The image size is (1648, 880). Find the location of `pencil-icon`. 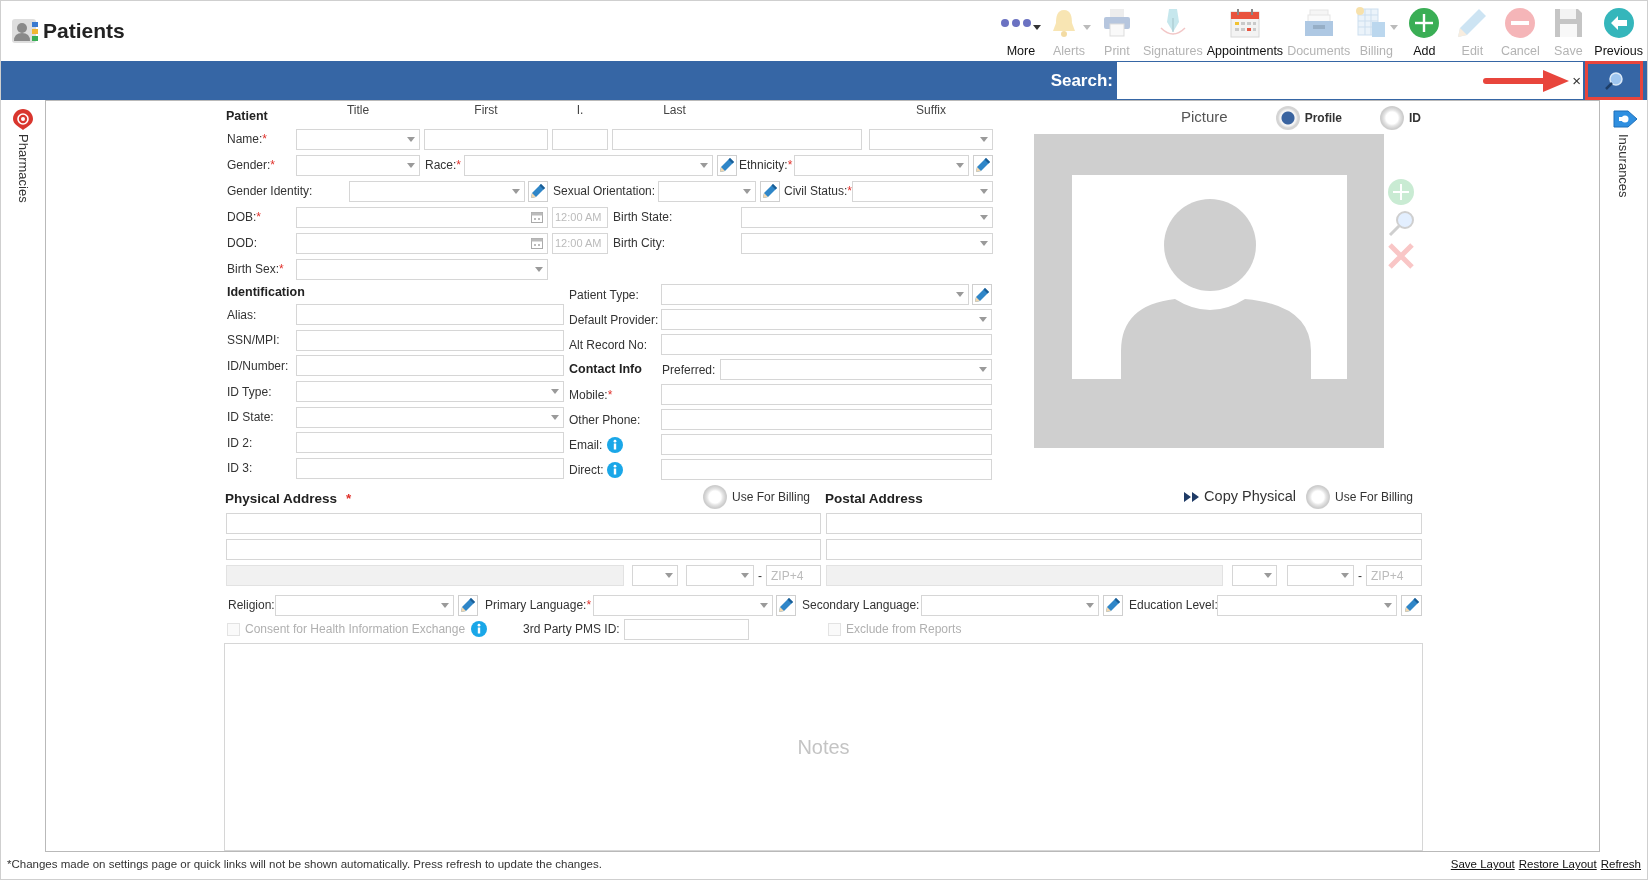

pencil-icon is located at coordinates (1411, 605).